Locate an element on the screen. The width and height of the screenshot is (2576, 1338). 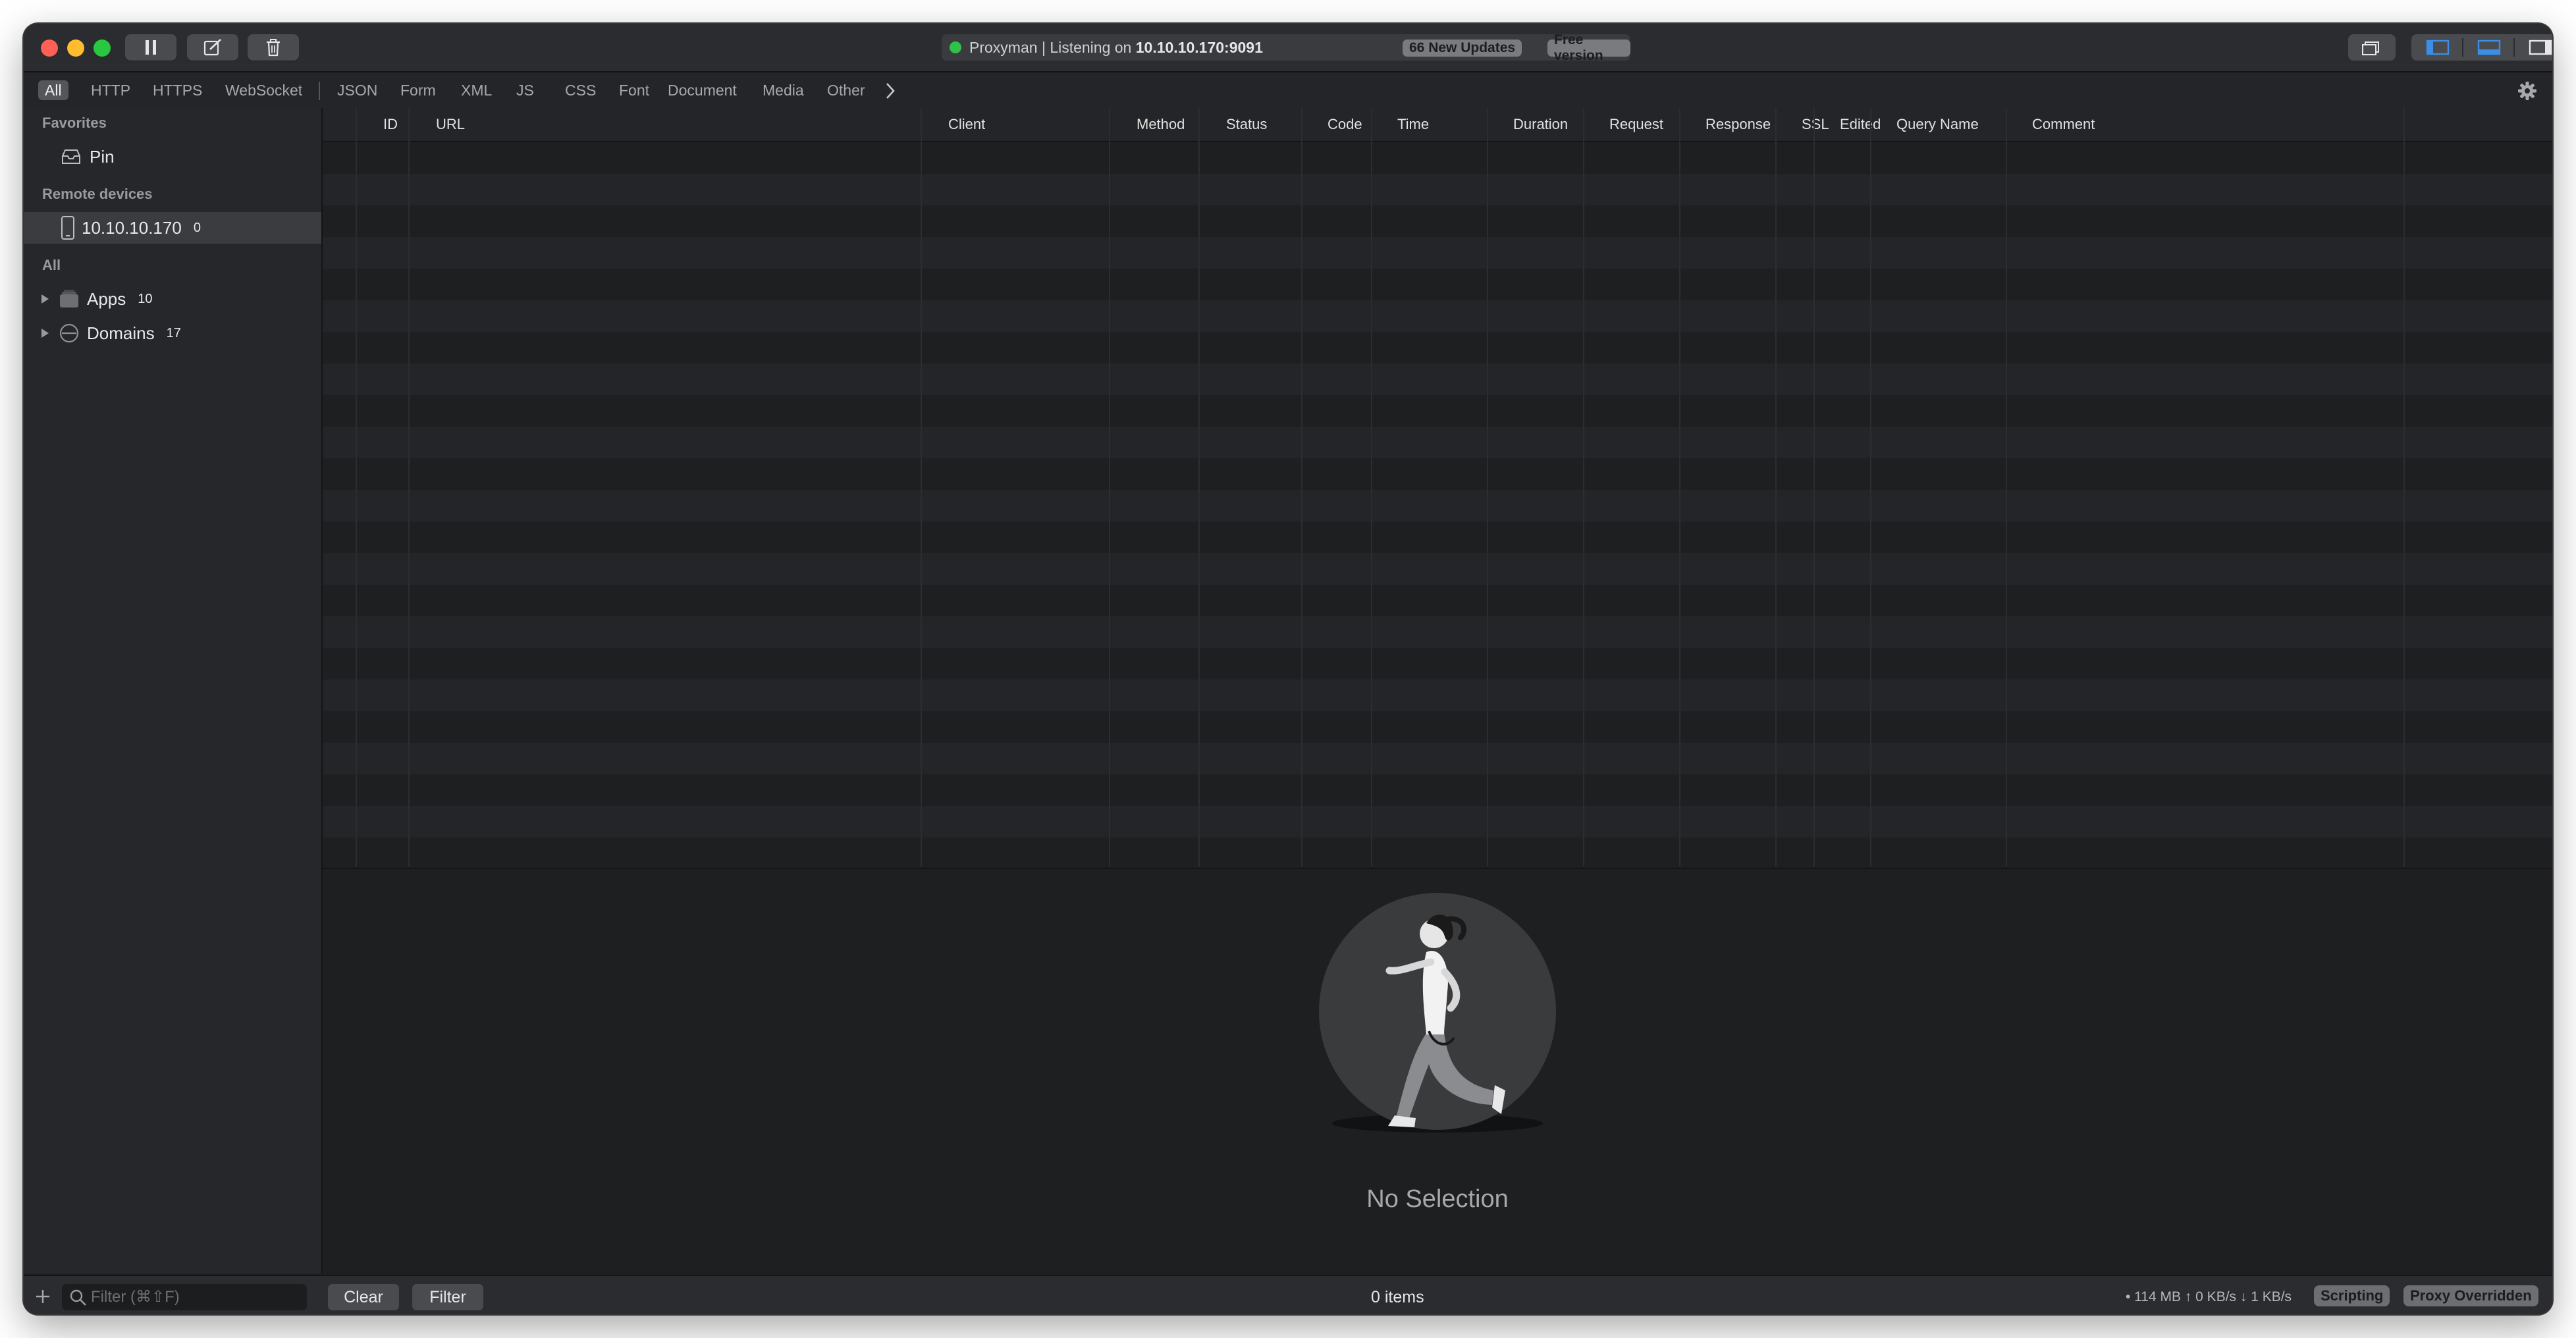
globe-icon is located at coordinates (69, 333).